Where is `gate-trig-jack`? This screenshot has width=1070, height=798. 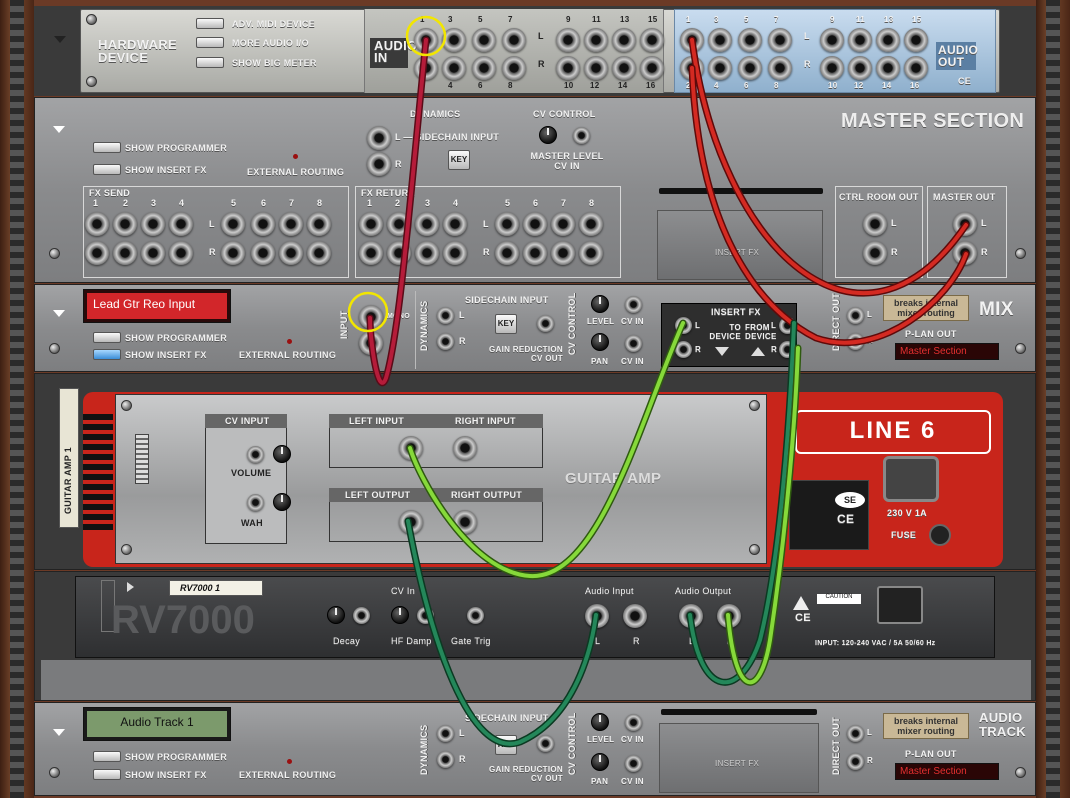 gate-trig-jack is located at coordinates (475, 615).